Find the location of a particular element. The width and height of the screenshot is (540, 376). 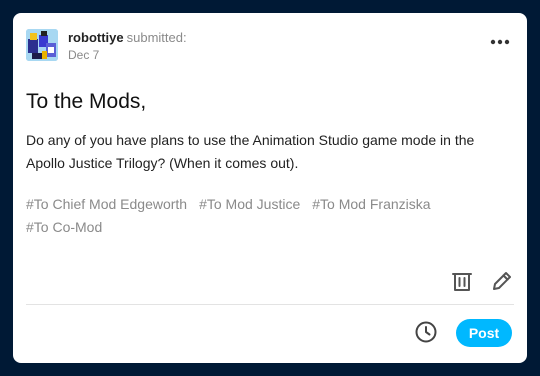

tag-link: #To Co-Mod is located at coordinates (64, 227).